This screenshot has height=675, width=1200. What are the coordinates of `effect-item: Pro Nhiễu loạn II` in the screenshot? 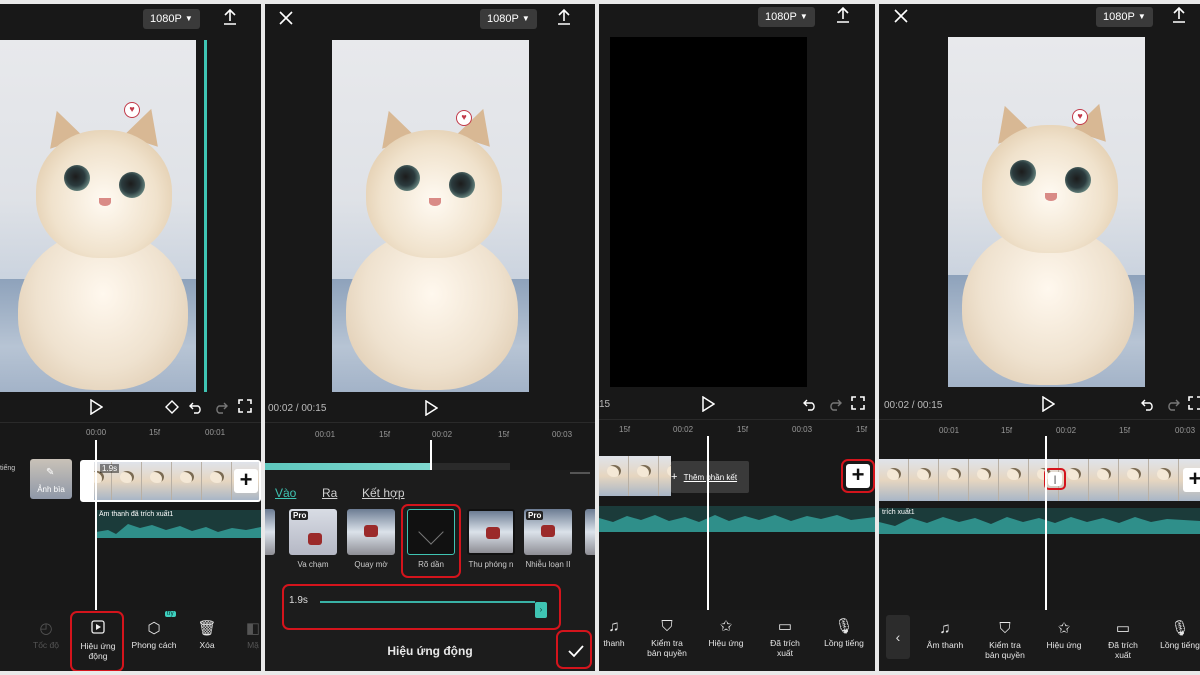 It's located at (548, 539).